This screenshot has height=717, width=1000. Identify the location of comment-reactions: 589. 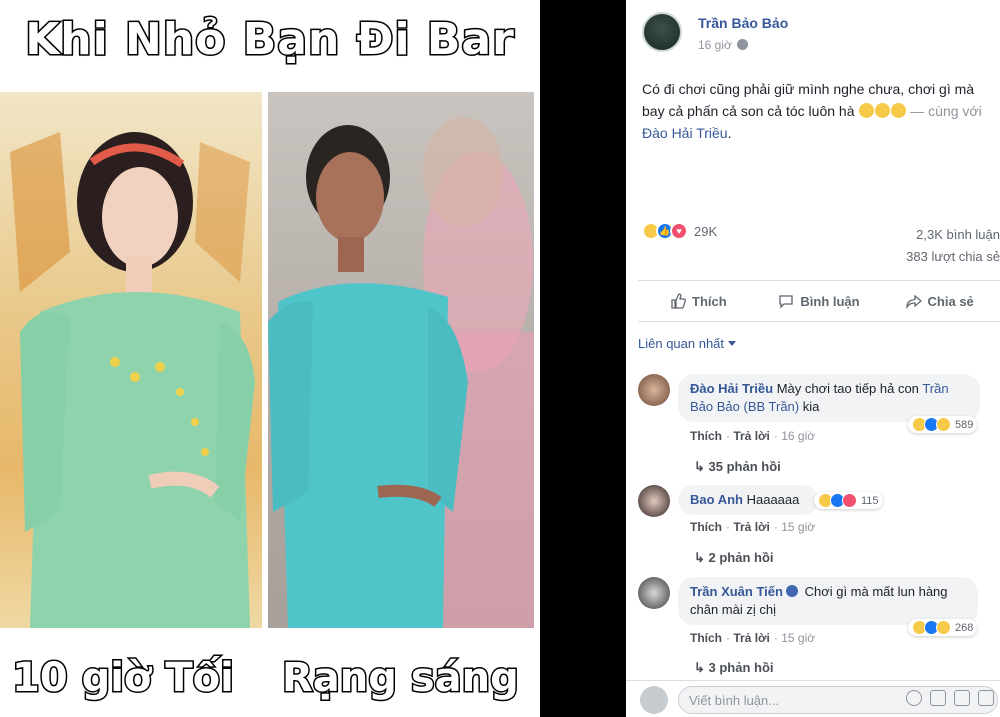
(943, 424).